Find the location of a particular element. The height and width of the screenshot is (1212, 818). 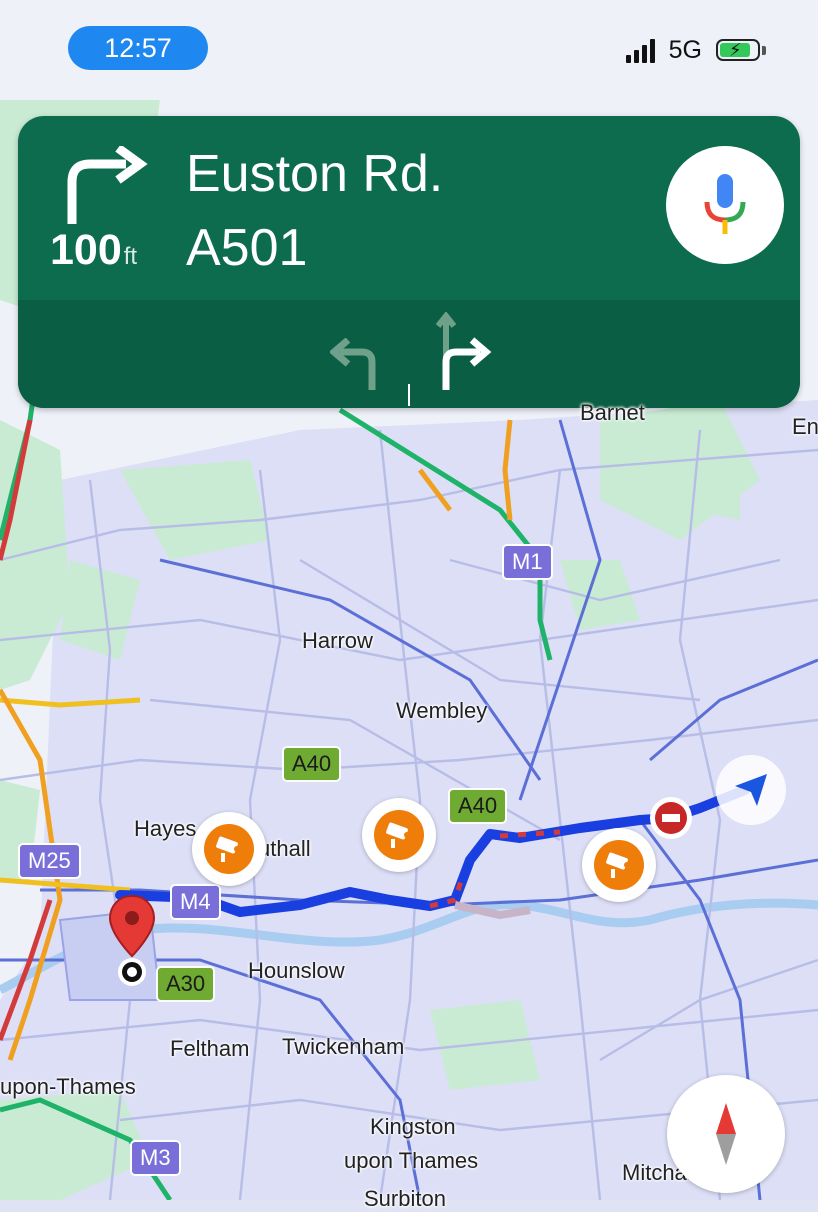

voice-search-button is located at coordinates (725, 205).